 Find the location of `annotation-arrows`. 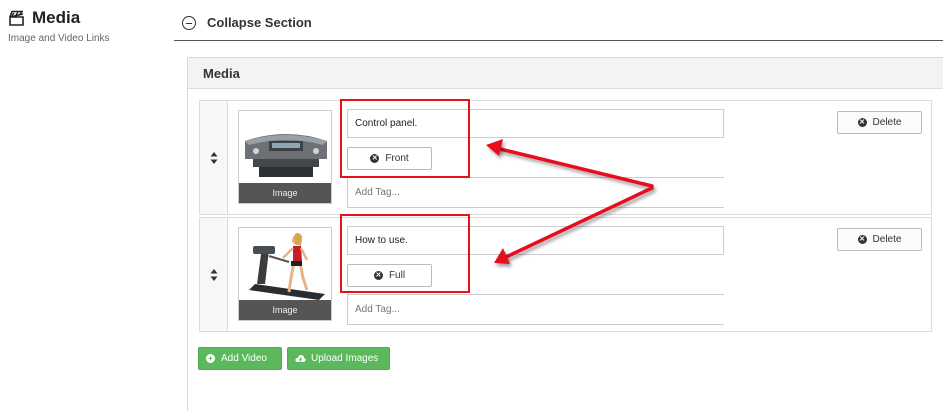

annotation-arrows is located at coordinates (570, 201).